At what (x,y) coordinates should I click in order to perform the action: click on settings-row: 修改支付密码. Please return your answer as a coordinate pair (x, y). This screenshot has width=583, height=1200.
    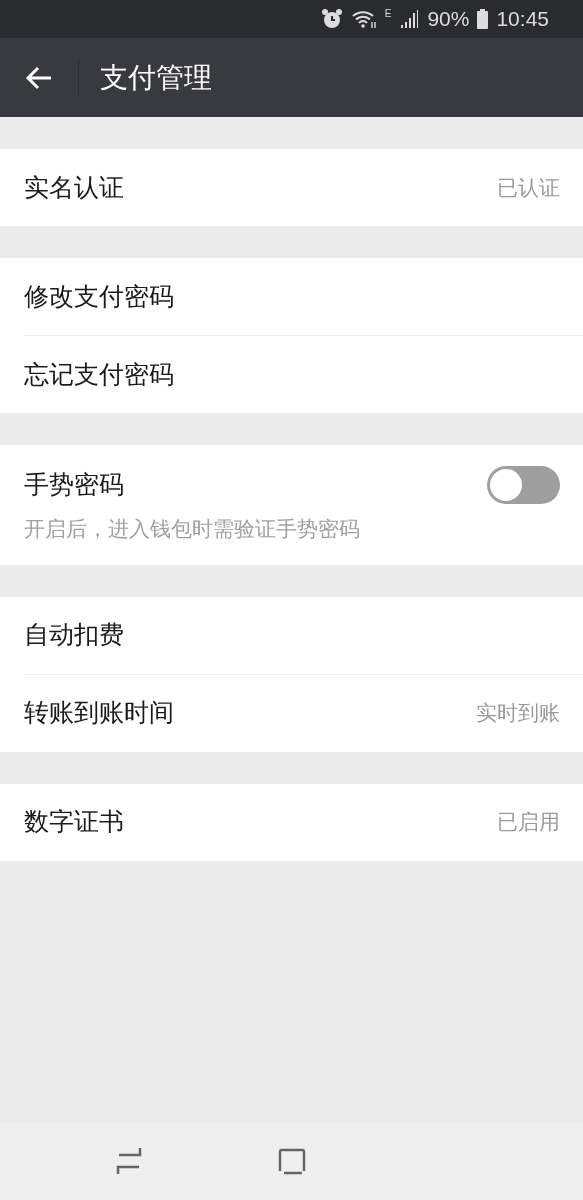
    Looking at the image, I should click on (303, 296).